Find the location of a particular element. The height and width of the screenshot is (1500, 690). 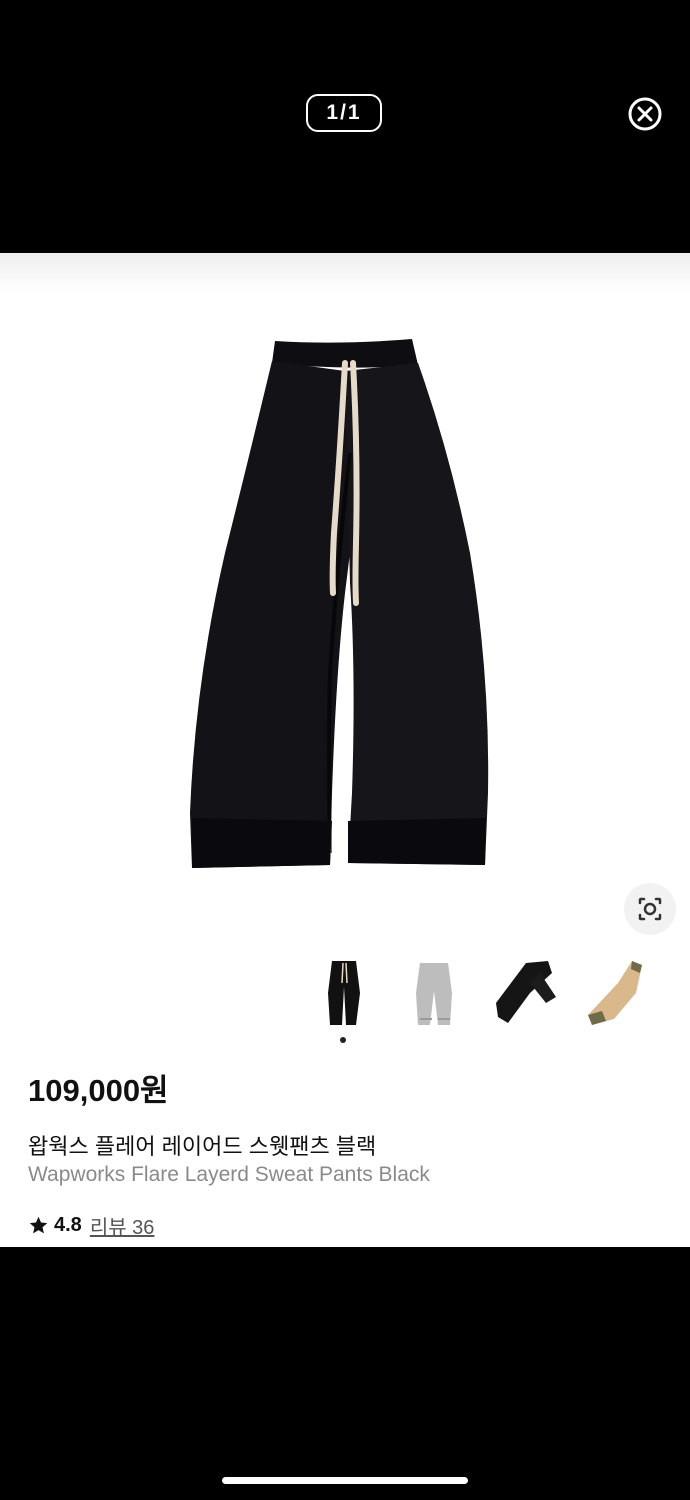

thumbnail-beige-pants is located at coordinates (616, 993).